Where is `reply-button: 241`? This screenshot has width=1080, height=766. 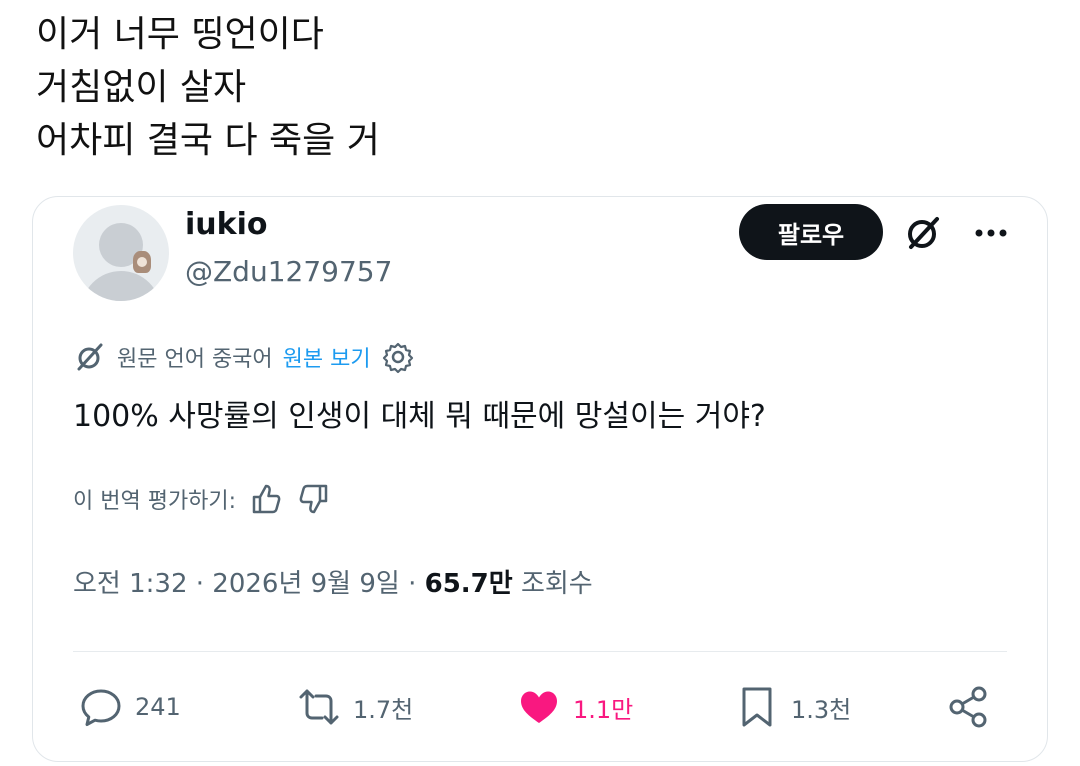 reply-button: 241 is located at coordinates (130, 707).